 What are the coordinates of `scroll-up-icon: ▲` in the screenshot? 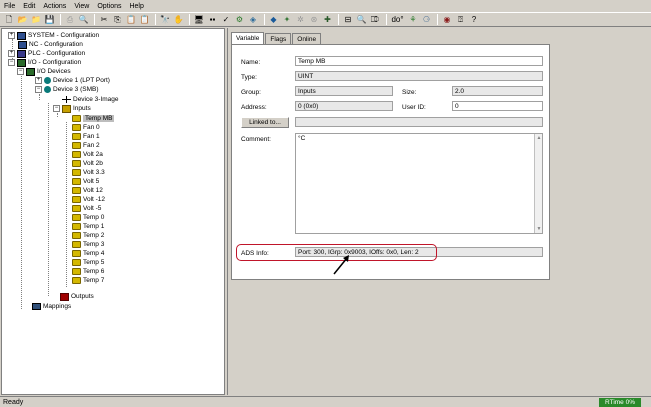 It's located at (539, 138).